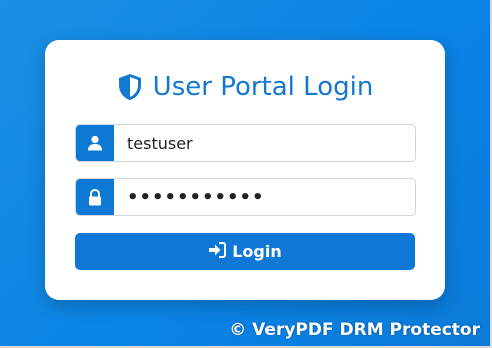 The width and height of the screenshot is (492, 348). Describe the element at coordinates (264, 197) in the screenshot. I see `password-input: •••••••••••` at that location.